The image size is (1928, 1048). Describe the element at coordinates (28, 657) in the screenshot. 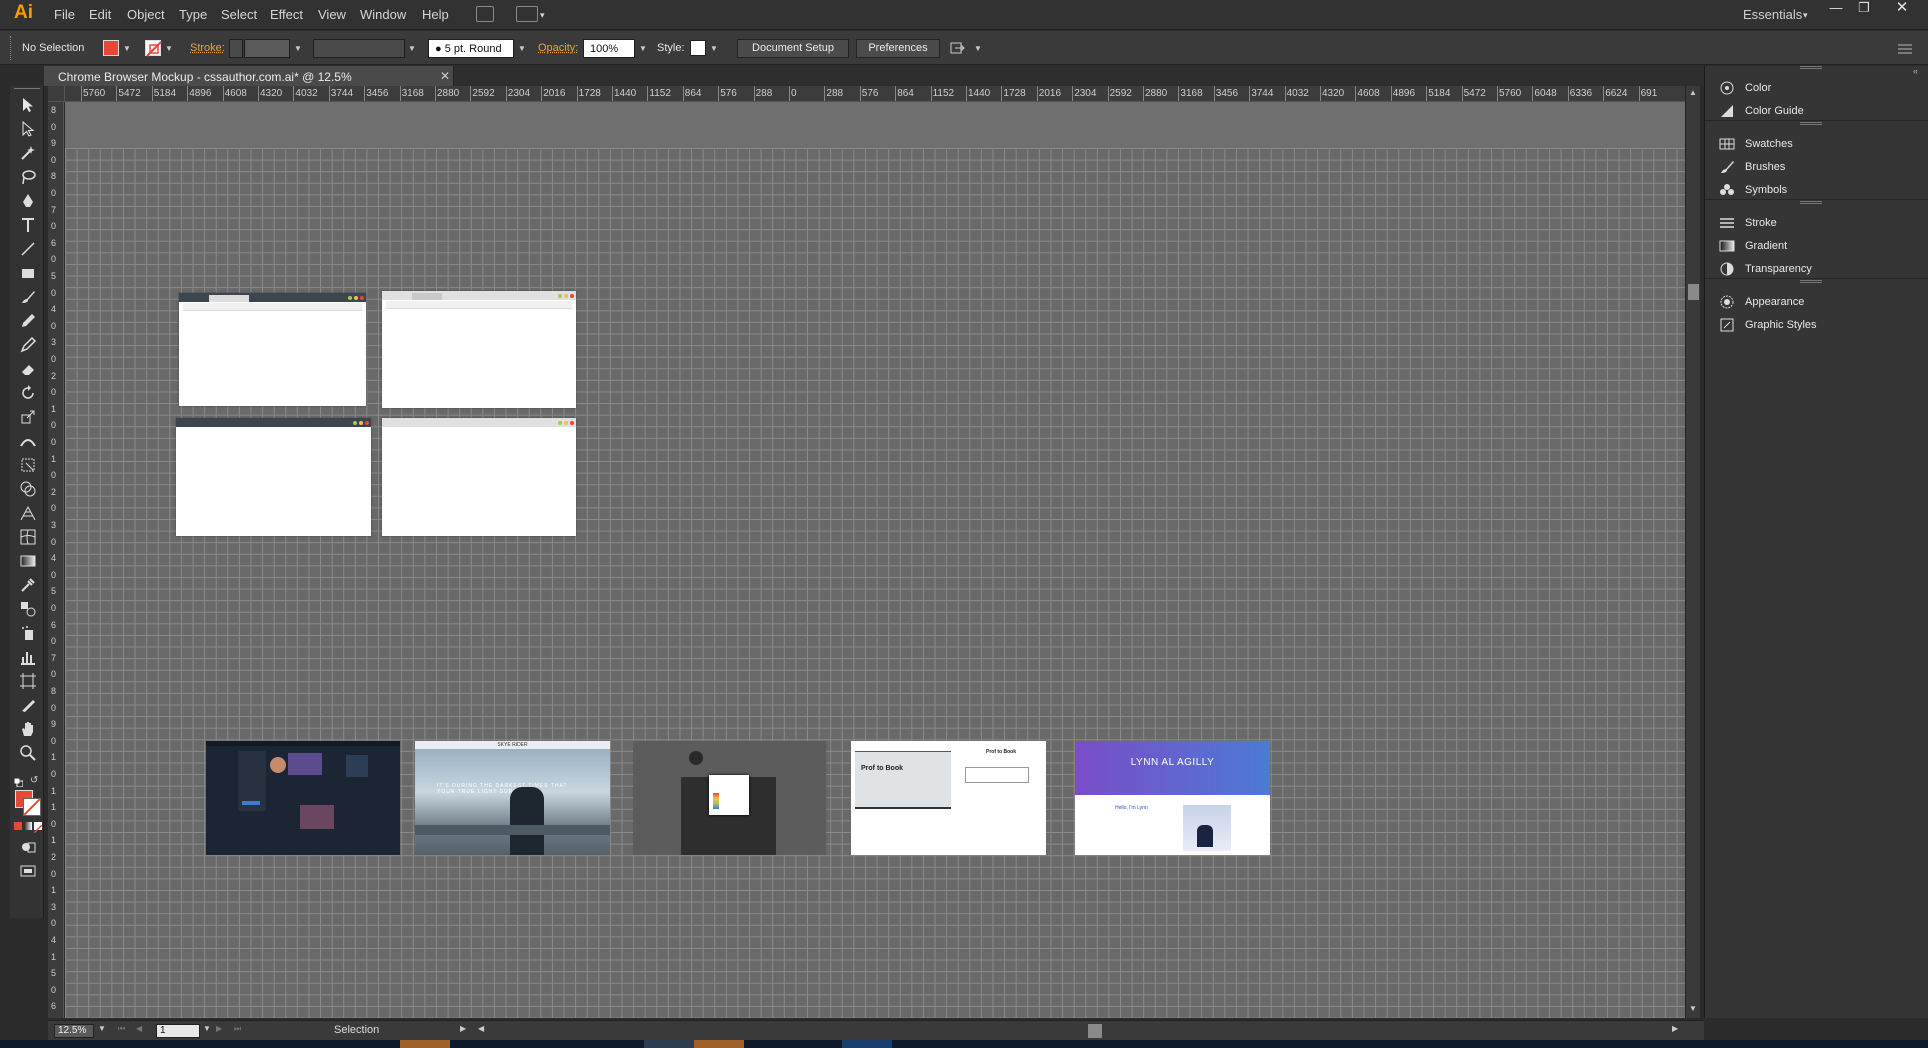

I see `column-graph-tool-icon` at that location.